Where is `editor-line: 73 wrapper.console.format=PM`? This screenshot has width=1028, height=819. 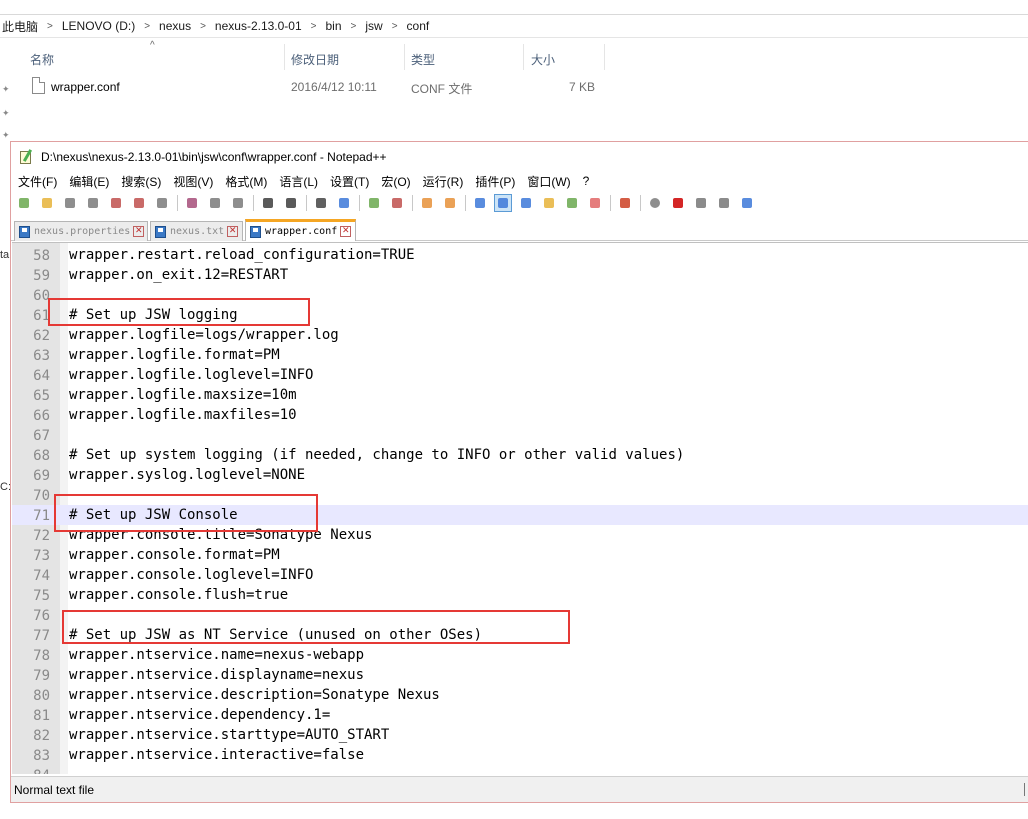 editor-line: 73 wrapper.console.format=PM is located at coordinates (520, 555).